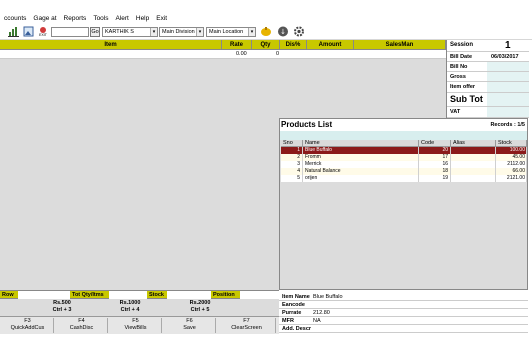 Image resolution: width=532 pixels, height=337 pixels. I want to click on bill-date-label: Bill Date, so click(461, 57).